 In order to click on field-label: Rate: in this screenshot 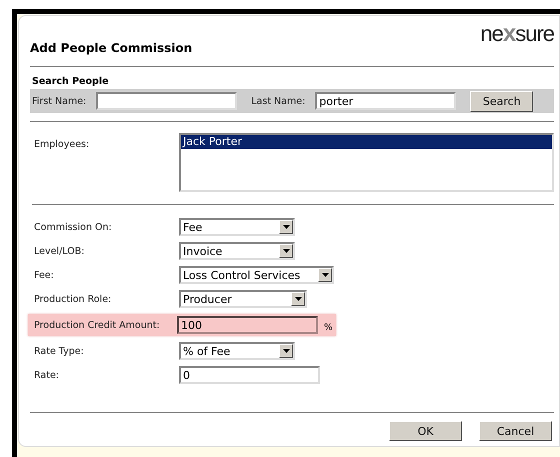, I will do `click(46, 375)`.